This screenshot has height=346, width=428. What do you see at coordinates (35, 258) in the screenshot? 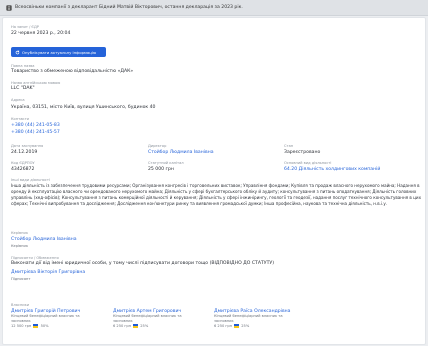
I see `signers-label: Підписанти / Обмеження` at bounding box center [35, 258].